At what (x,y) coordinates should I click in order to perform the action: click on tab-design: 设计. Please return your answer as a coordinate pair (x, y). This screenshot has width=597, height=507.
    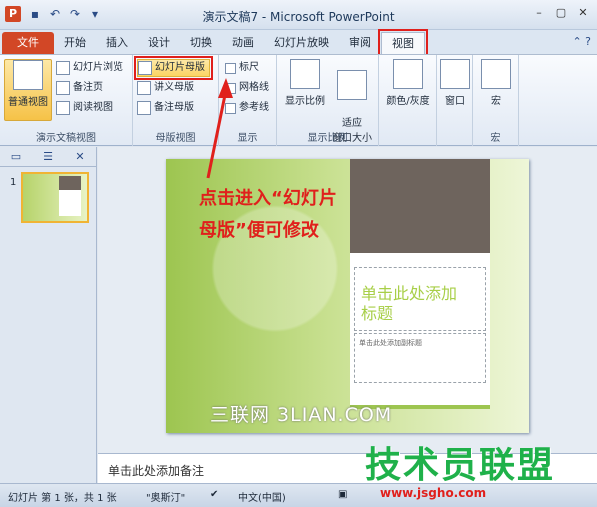
    Looking at the image, I should click on (159, 43).